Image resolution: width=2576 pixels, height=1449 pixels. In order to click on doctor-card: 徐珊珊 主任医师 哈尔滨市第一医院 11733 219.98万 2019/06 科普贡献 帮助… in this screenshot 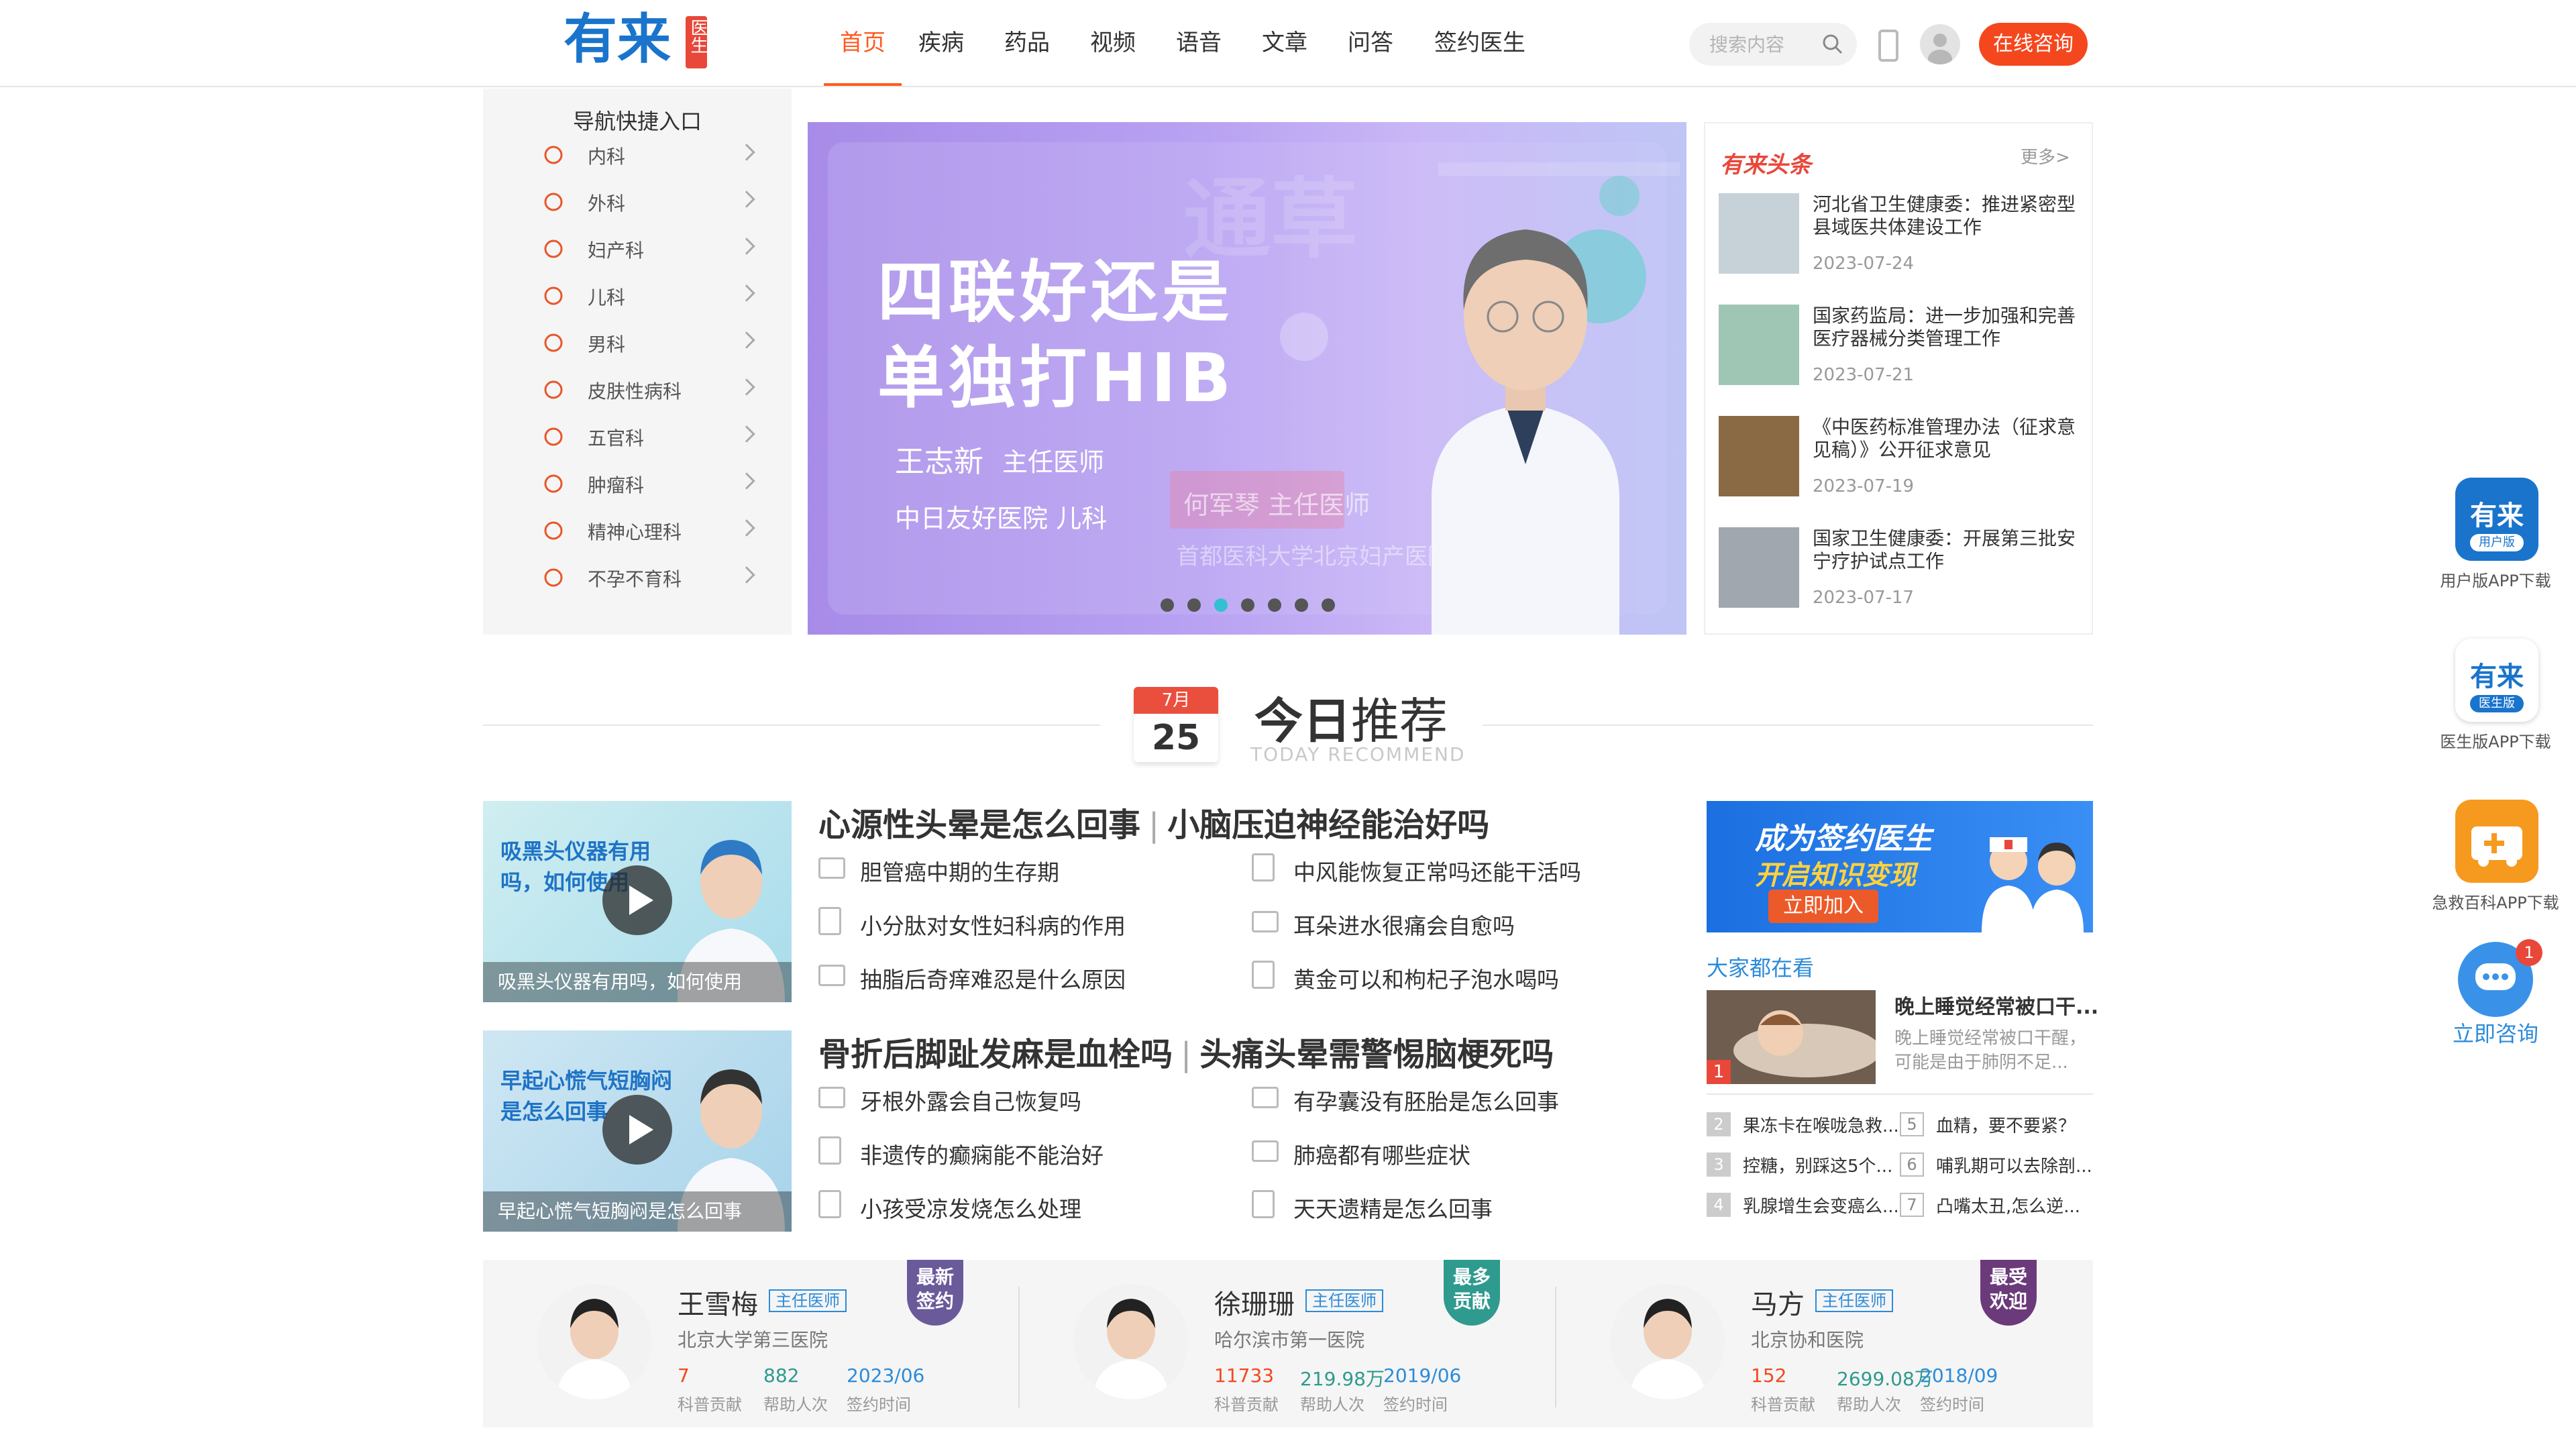, I will do `click(1288, 1344)`.